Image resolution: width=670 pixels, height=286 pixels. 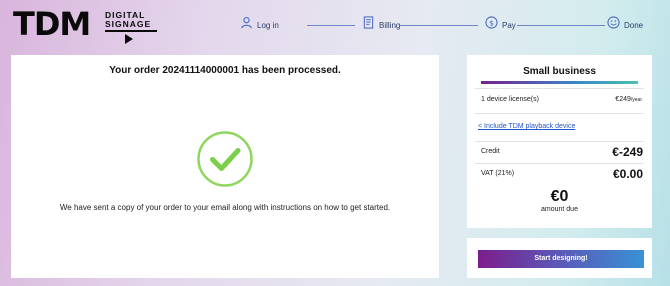 I want to click on user-icon, so click(x=246, y=25).